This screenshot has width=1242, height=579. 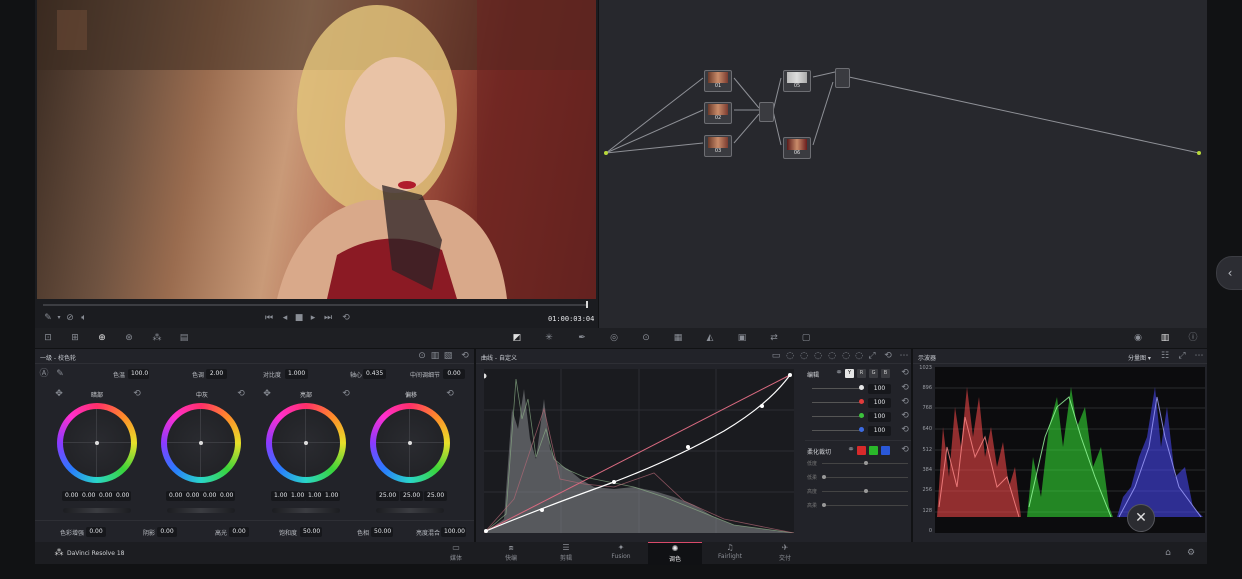 I want to click on gain-r: 1.00, so click(x=297, y=496).